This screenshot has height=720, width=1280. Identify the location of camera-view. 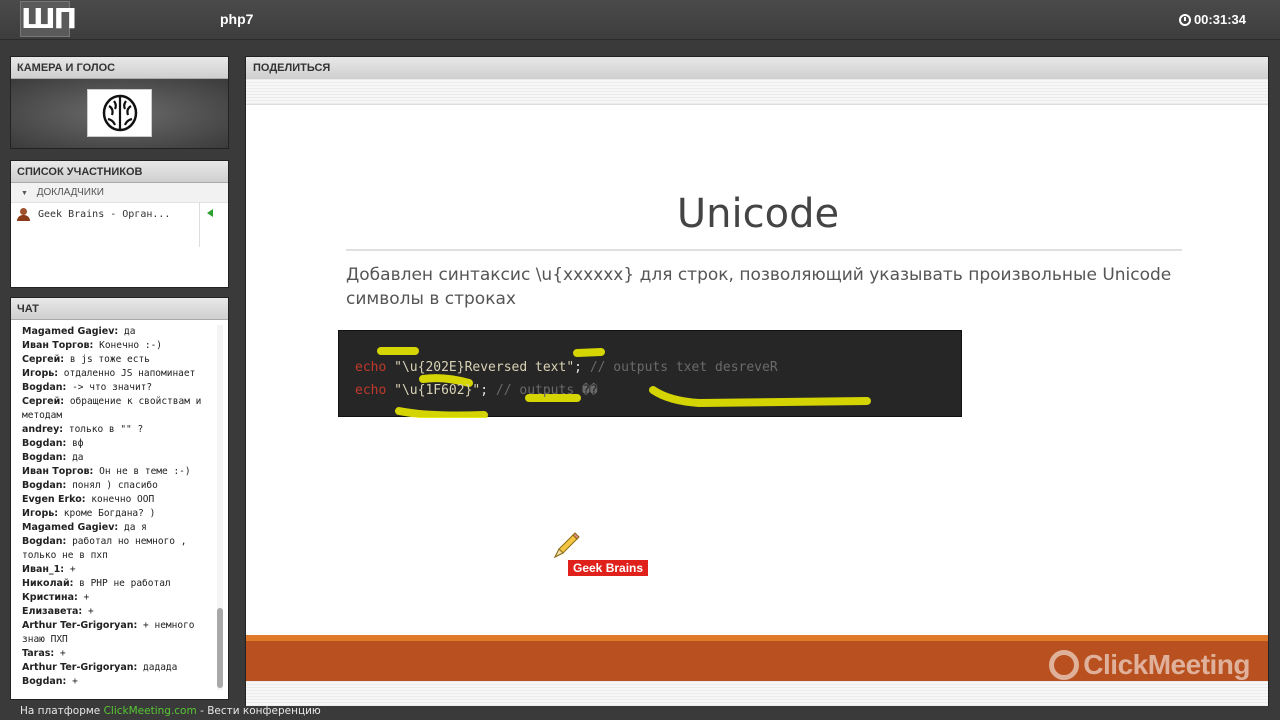
(119, 113).